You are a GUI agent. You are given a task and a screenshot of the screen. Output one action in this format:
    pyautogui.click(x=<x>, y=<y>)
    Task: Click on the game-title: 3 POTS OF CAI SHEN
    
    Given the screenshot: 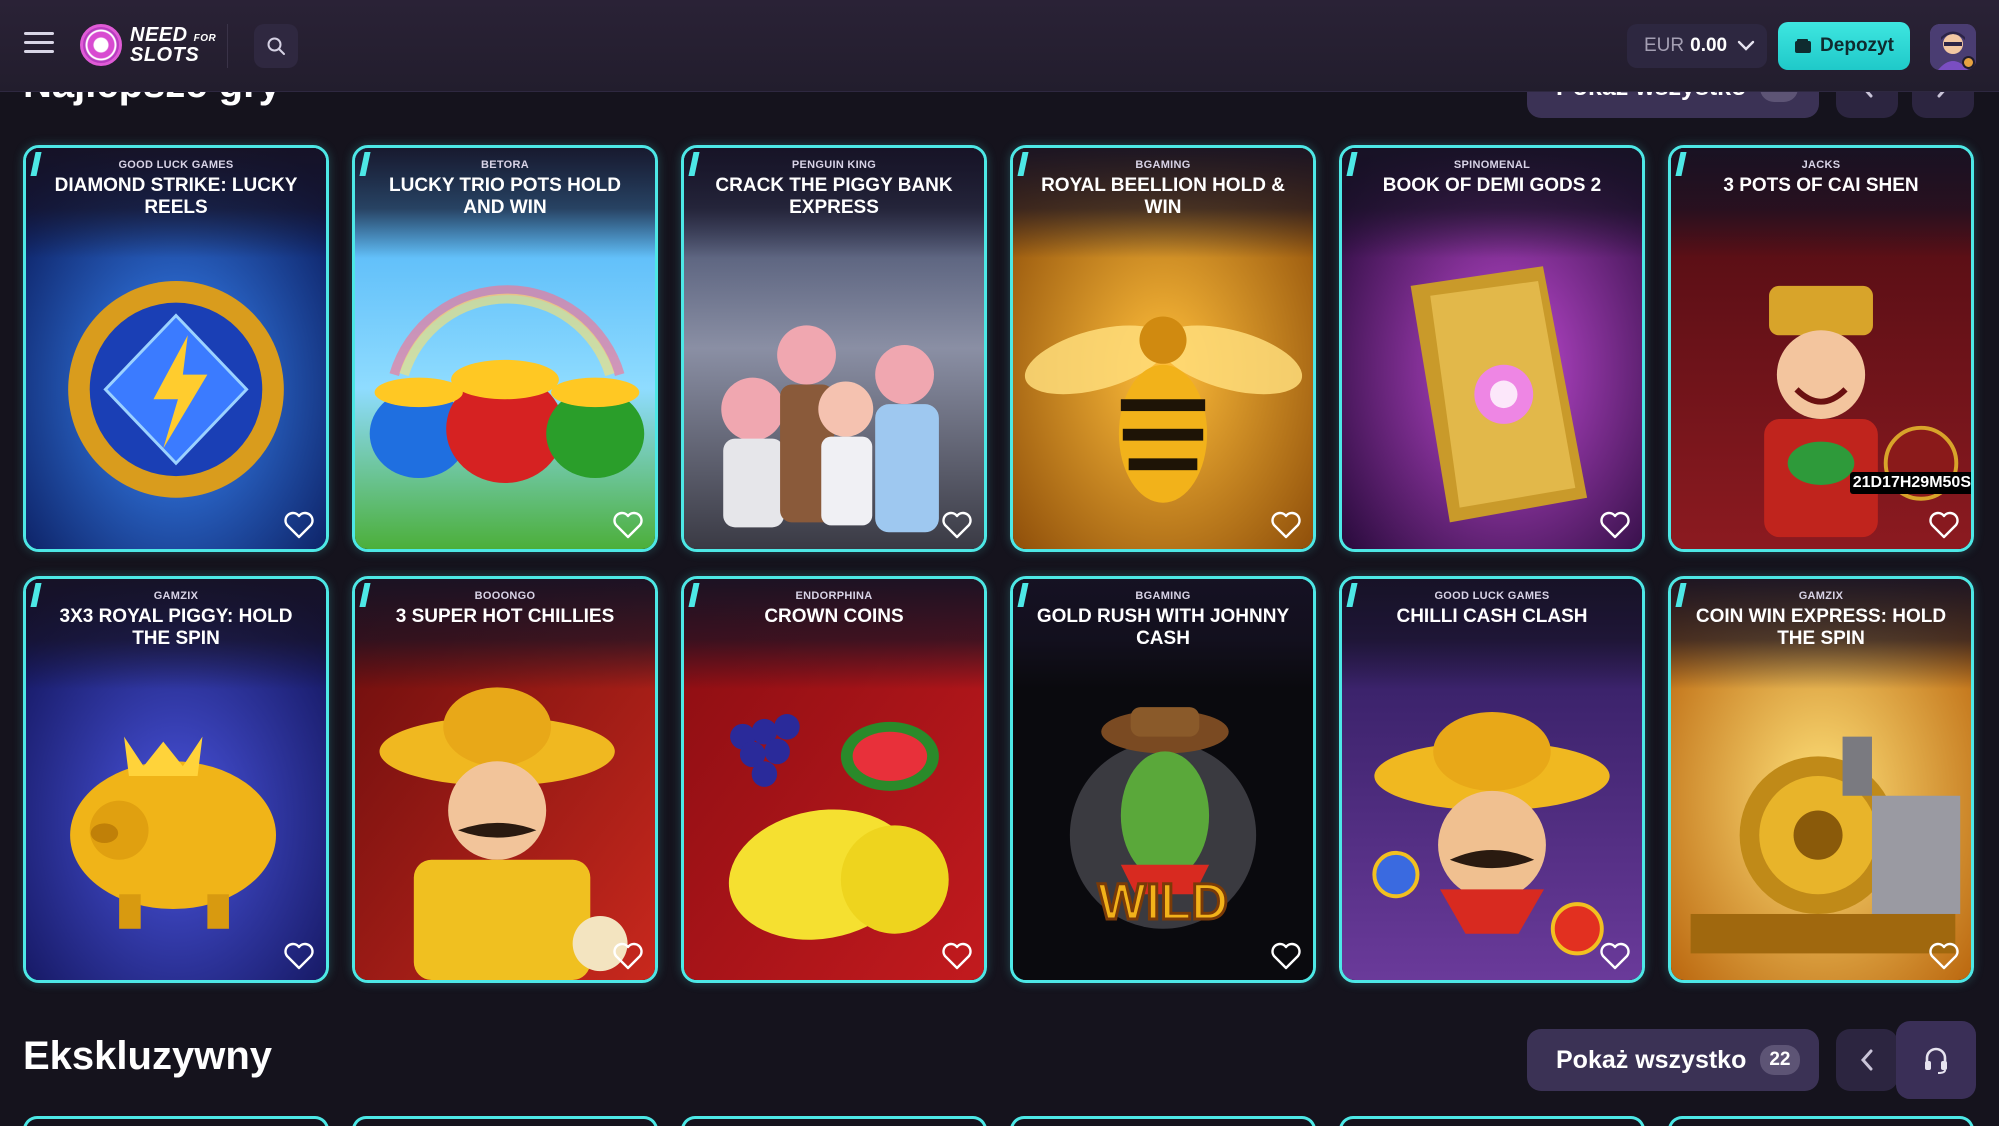 What is the action you would take?
    pyautogui.click(x=1821, y=185)
    